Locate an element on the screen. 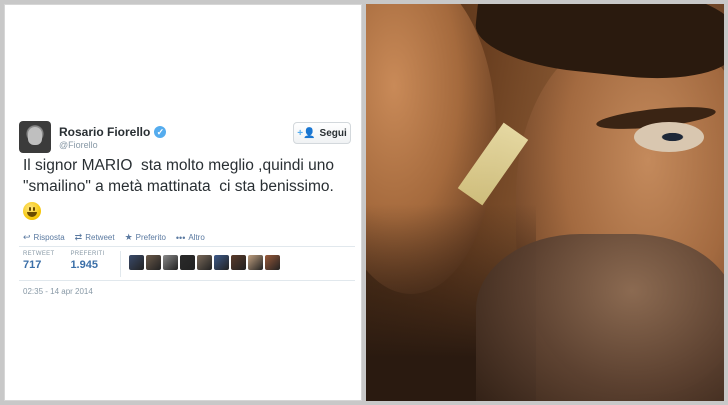 The width and height of the screenshot is (728, 405). retweet-count: 717 is located at coordinates (32, 265).